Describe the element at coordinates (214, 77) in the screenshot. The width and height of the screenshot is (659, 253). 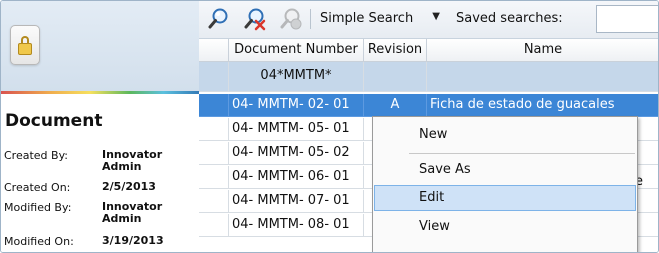
I see `filter-selector-cell` at that location.